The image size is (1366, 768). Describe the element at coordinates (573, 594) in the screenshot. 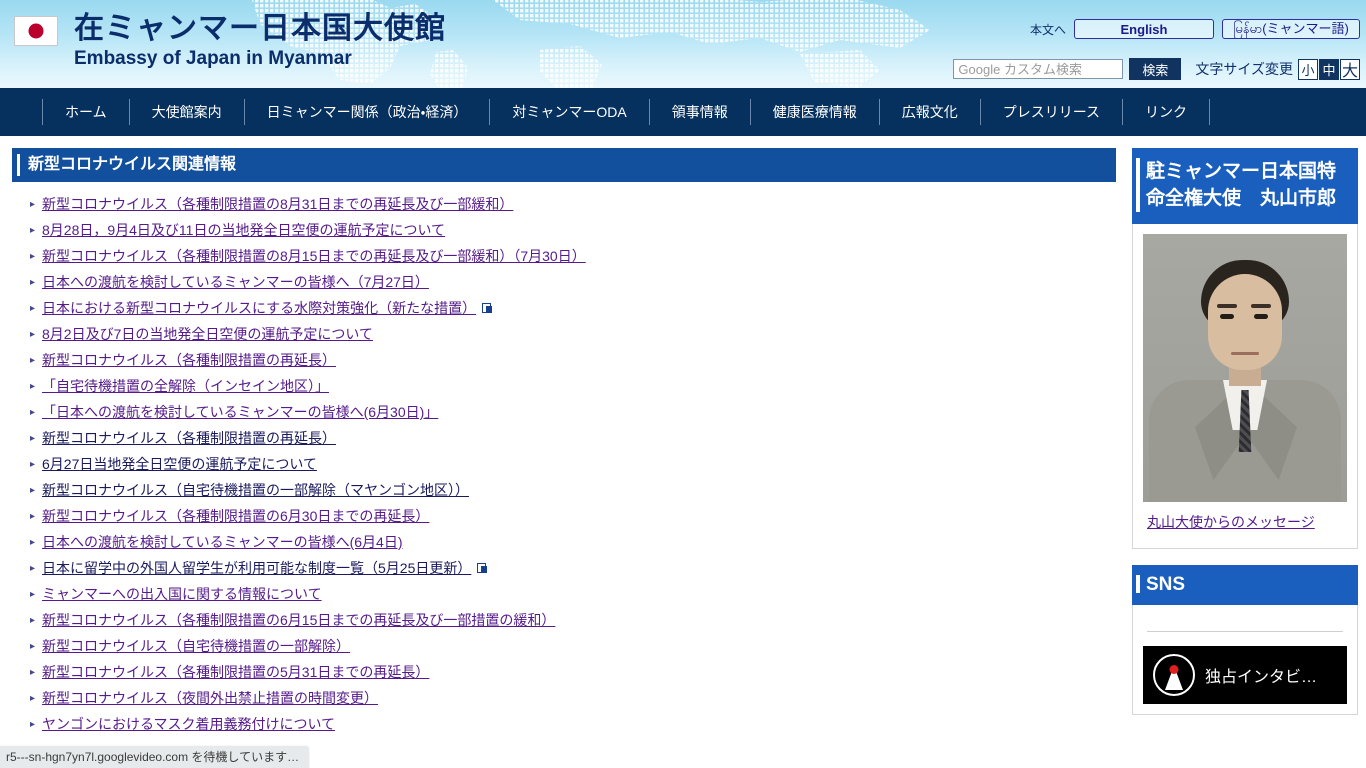

I see `list-item: ミャンマーへの出入国に関する情報について` at that location.